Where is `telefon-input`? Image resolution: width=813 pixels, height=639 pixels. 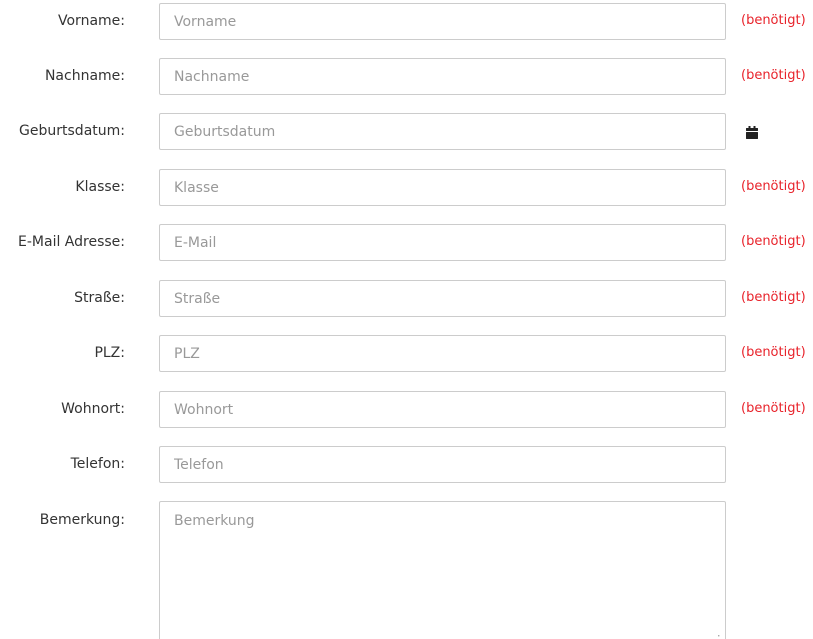 telefon-input is located at coordinates (442, 464).